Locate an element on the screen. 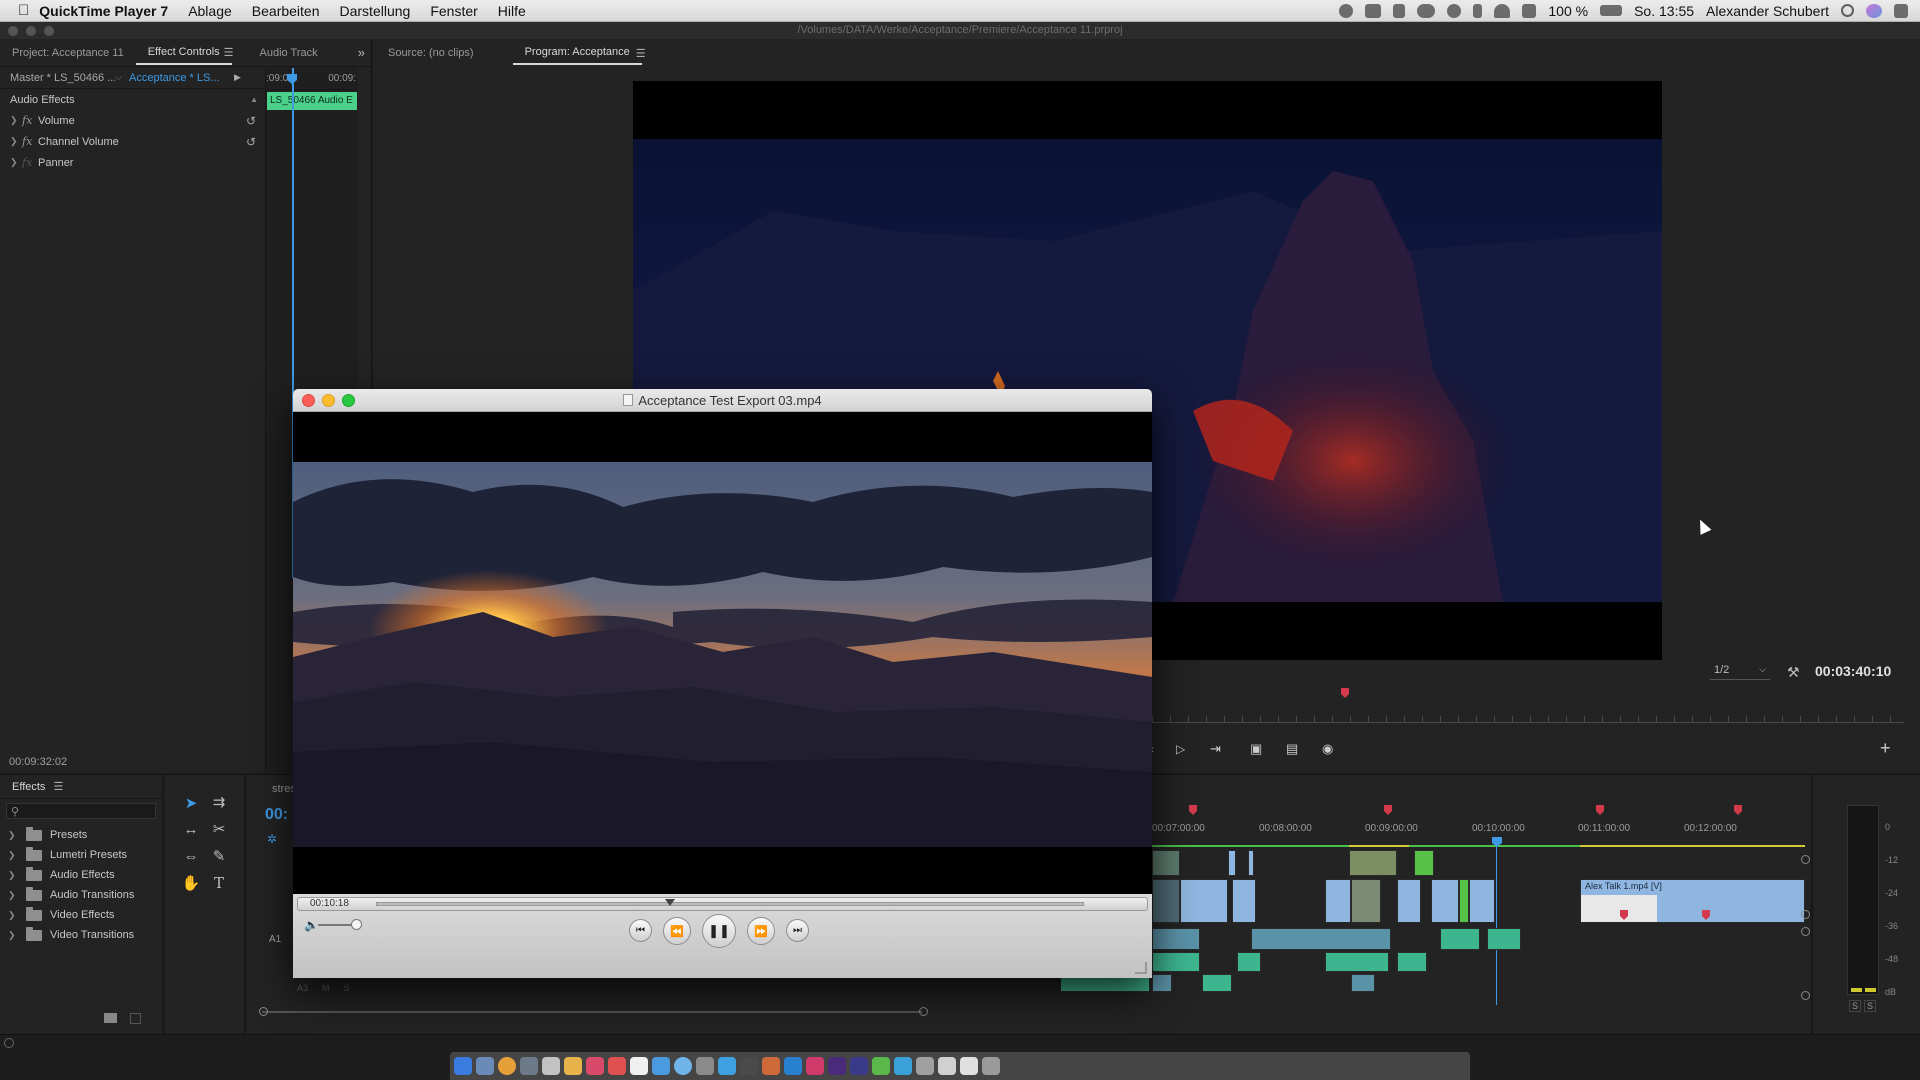 The width and height of the screenshot is (1920, 1080). timeline-horizontal-scrollbar is located at coordinates (592, 1012).